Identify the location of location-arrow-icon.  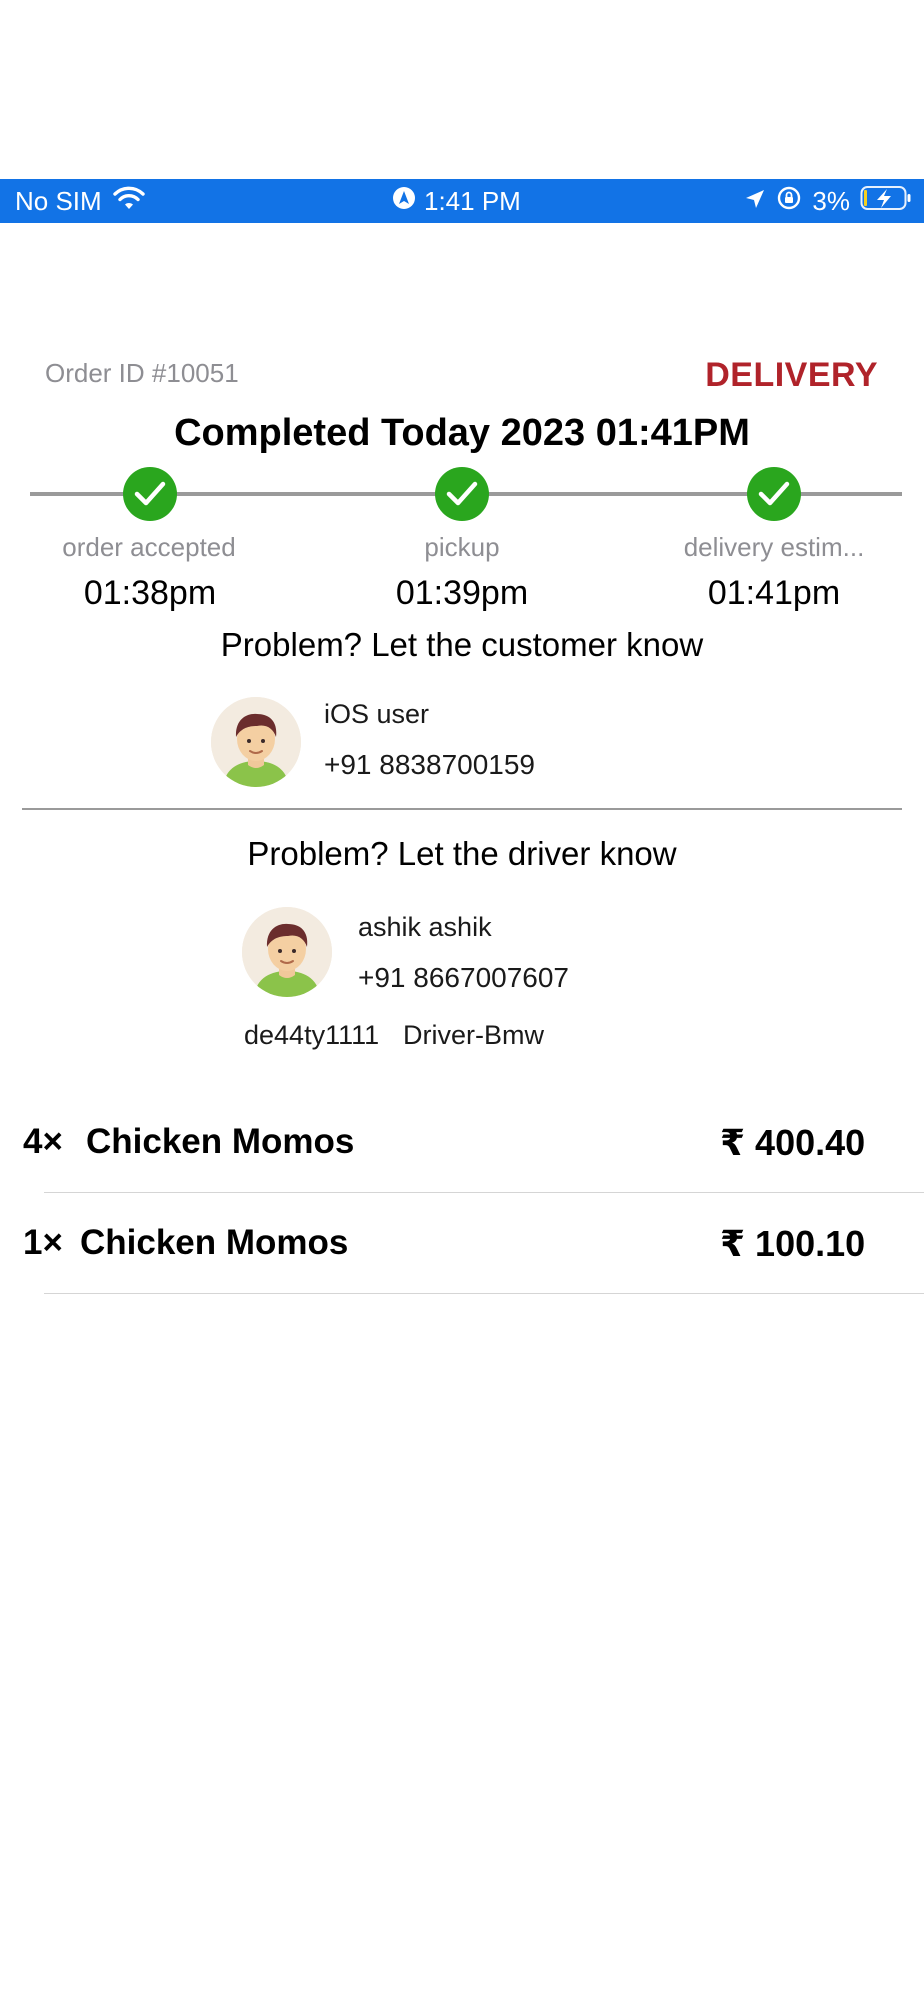
(755, 201).